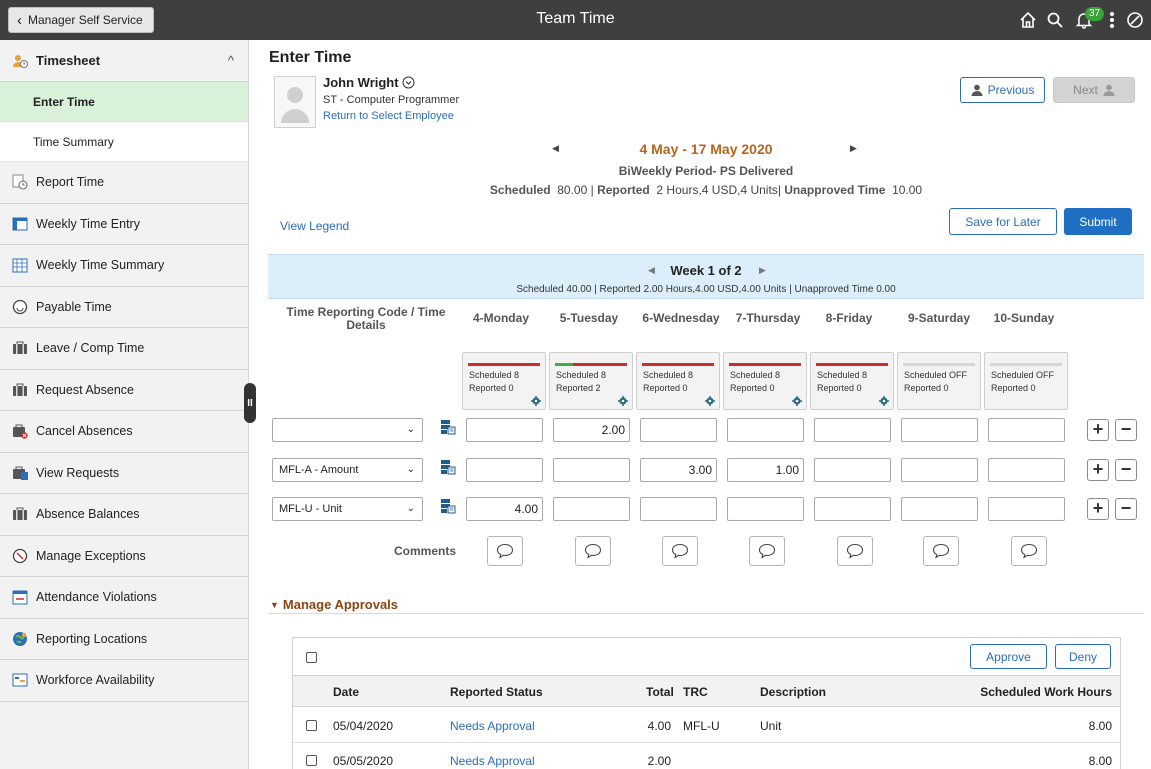  Describe the element at coordinates (849, 318) in the screenshot. I see `day-header: 8-Friday` at that location.